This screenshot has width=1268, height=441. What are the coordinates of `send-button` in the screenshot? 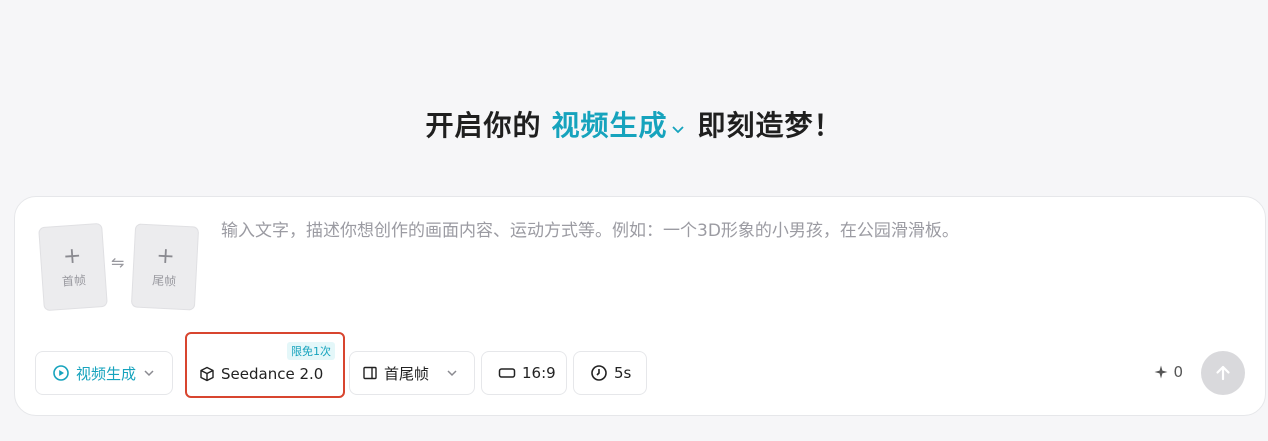 It's located at (1223, 373).